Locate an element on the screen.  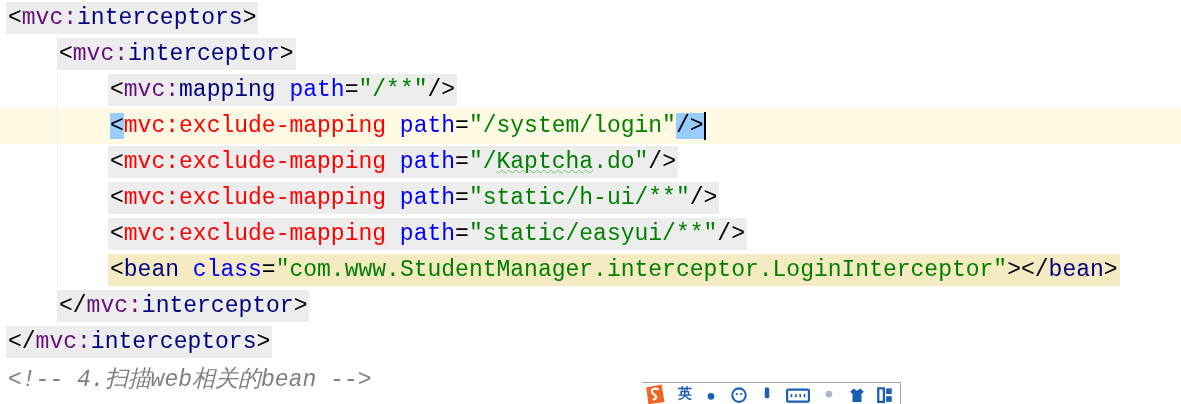
shirt-icon is located at coordinates (857, 394).